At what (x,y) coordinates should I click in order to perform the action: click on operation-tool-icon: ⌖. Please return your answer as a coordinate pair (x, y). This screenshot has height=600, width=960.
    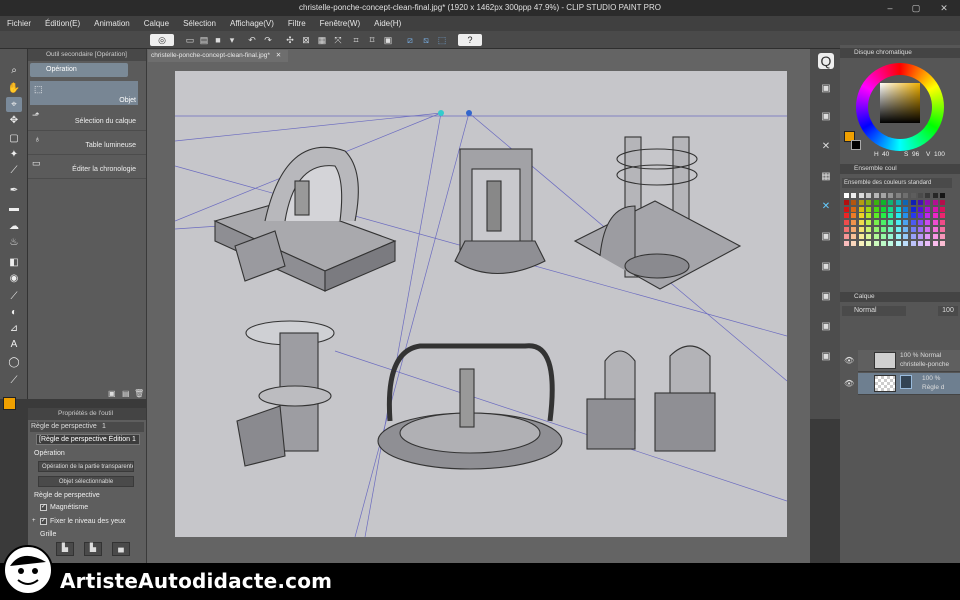
    Looking at the image, I should click on (14, 104).